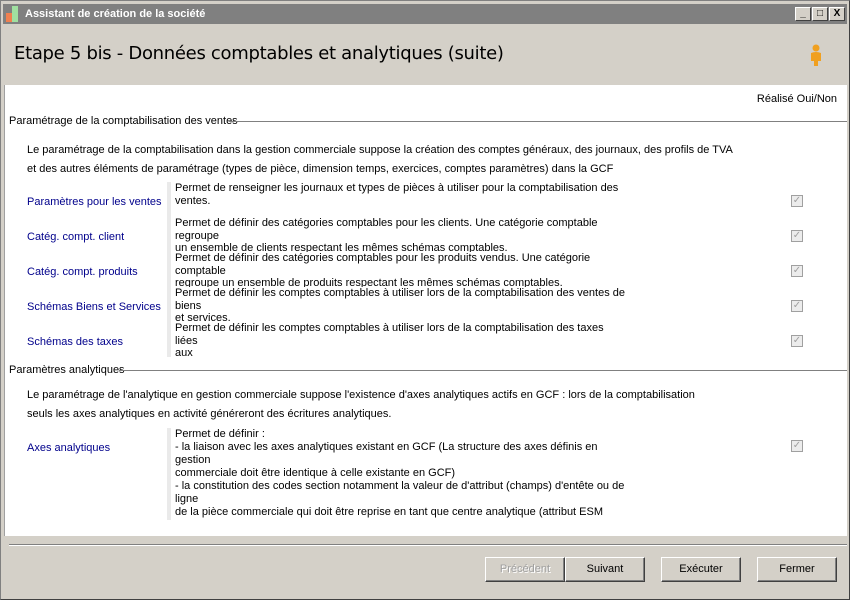 The height and width of the screenshot is (600, 850). What do you see at coordinates (837, 14) in the screenshot?
I see `close-window-button: X` at bounding box center [837, 14].